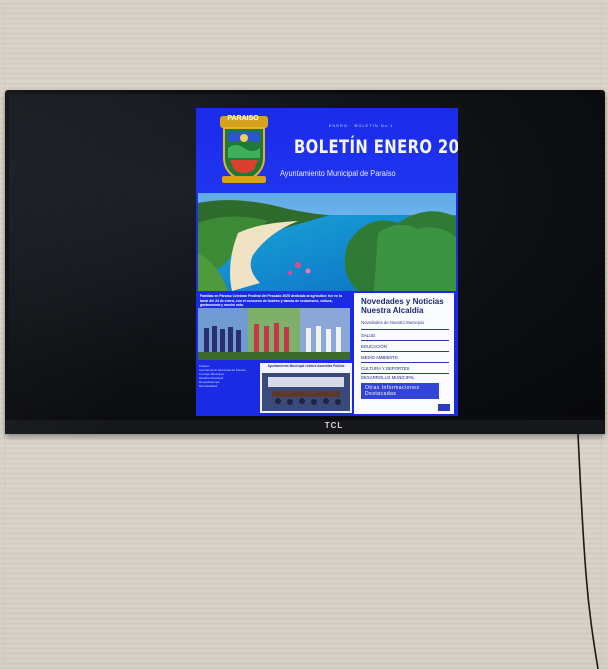 Image resolution: width=608 pixels, height=669 pixels. I want to click on bulletin-title: BOLETÍN ENERO 2025, so click(376, 147).